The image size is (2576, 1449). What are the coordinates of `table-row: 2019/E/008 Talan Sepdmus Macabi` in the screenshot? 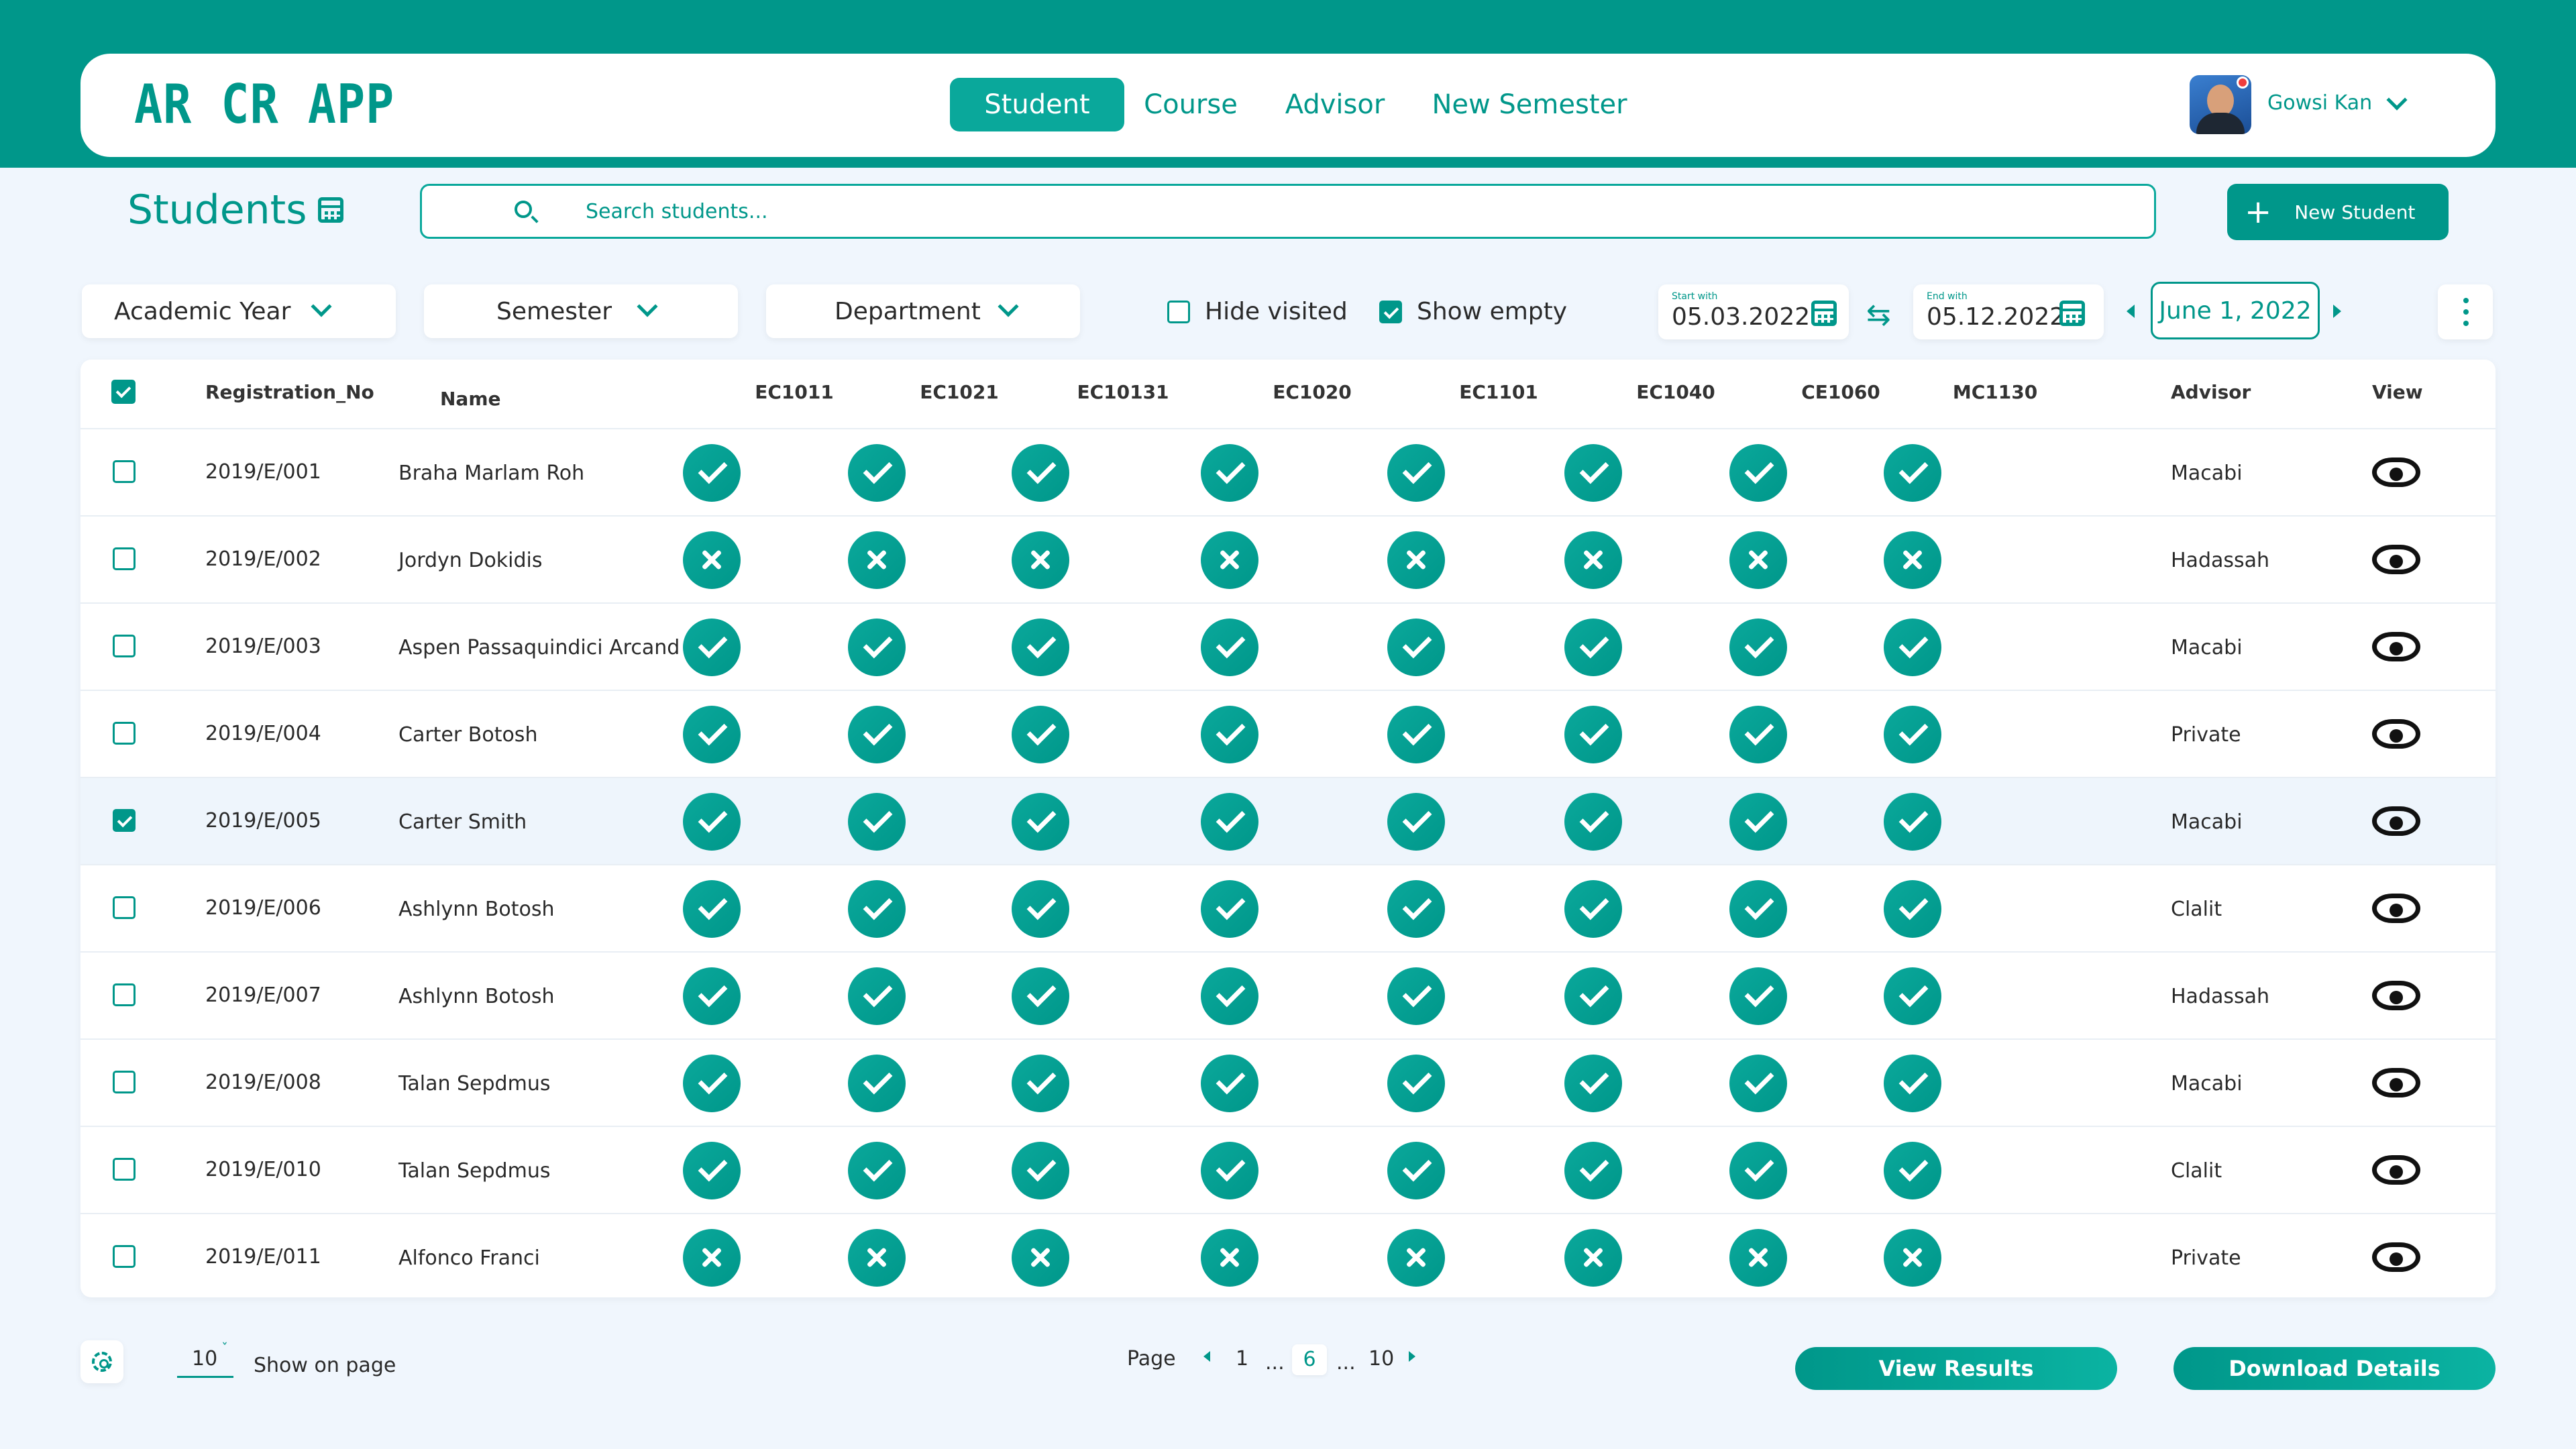 It's located at (1288, 1082).